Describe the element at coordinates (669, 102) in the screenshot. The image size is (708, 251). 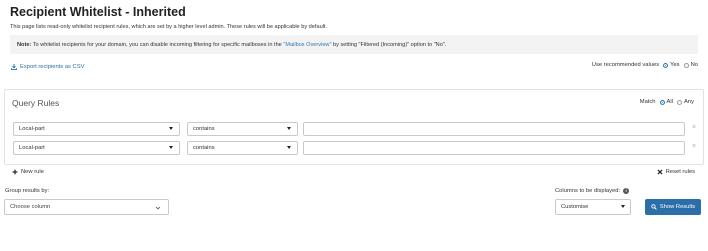
I see `match-all-label: All` at that location.